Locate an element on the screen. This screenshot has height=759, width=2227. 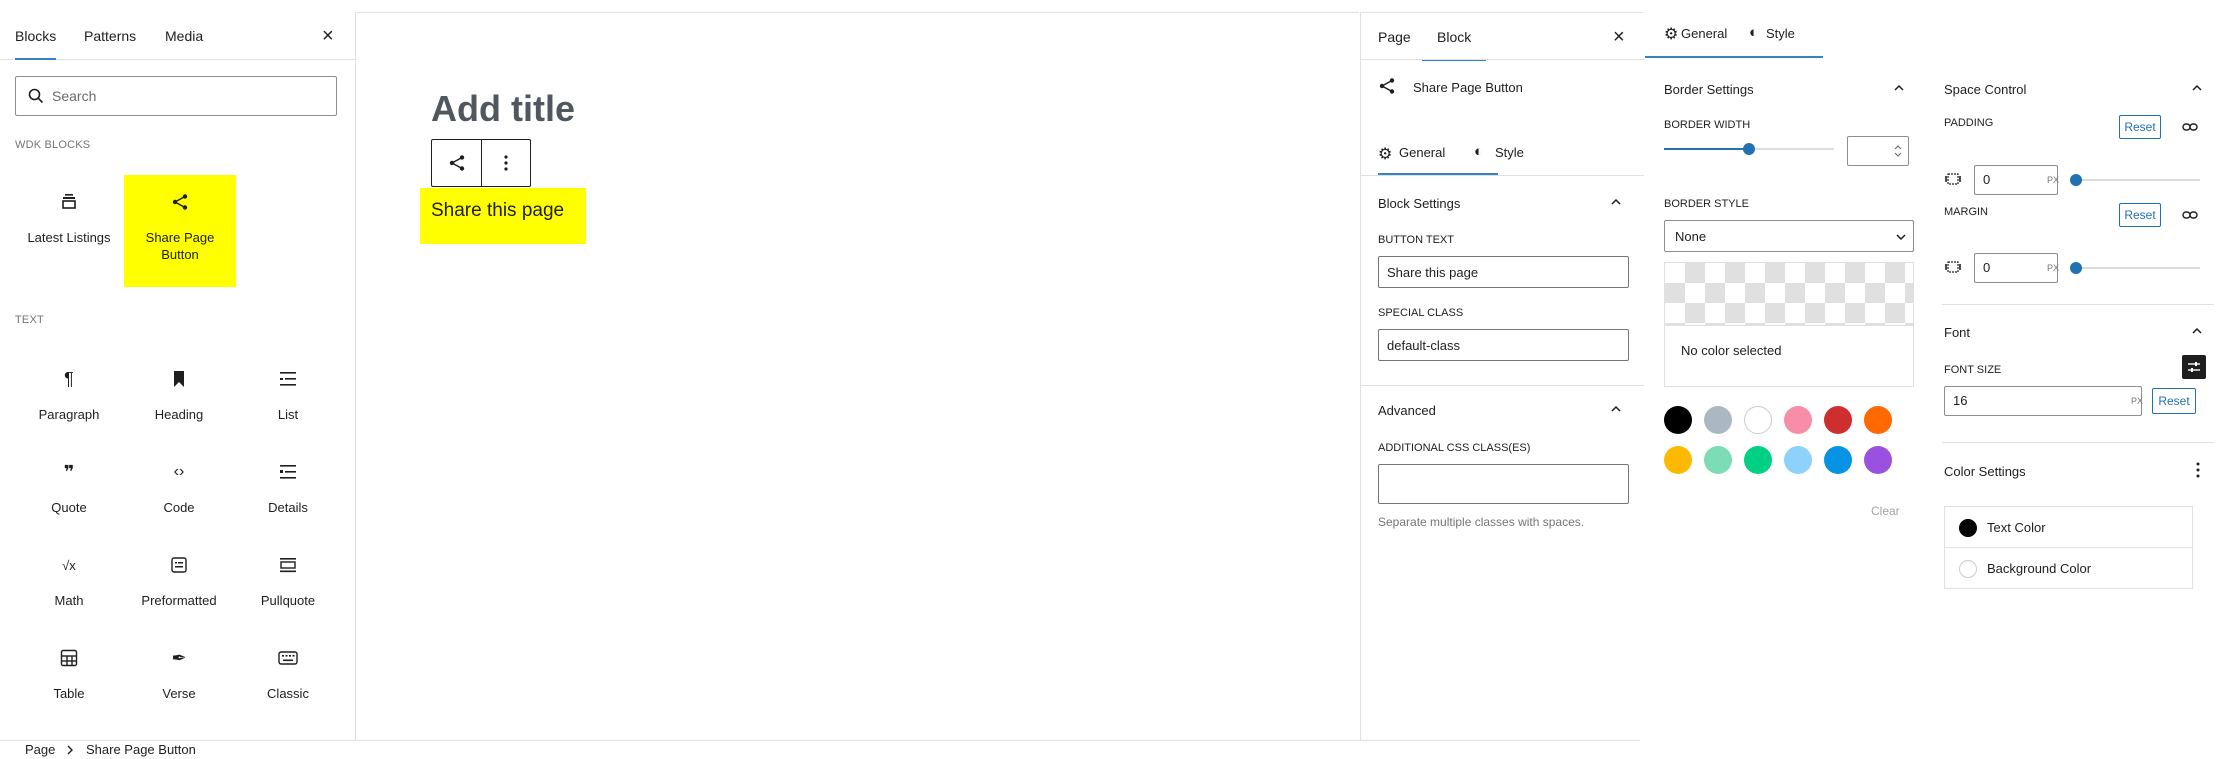
divider is located at coordinates (2078, 442).